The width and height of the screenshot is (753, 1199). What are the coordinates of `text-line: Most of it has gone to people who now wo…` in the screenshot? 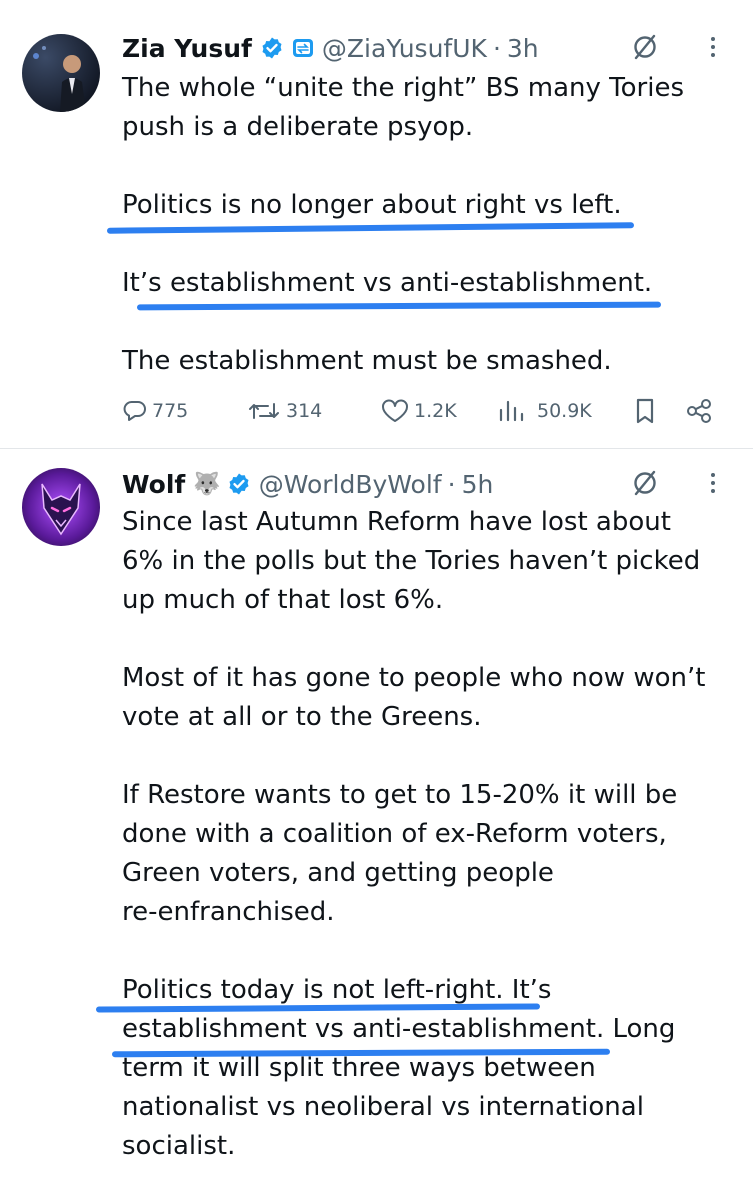 It's located at (414, 678).